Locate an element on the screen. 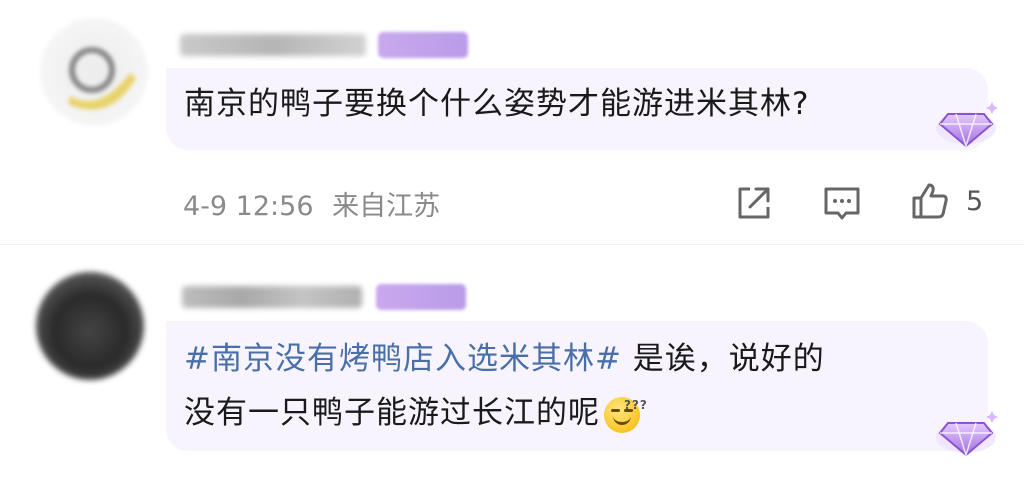 This screenshot has width=1024, height=481. thumbs-up-icon is located at coordinates (930, 201).